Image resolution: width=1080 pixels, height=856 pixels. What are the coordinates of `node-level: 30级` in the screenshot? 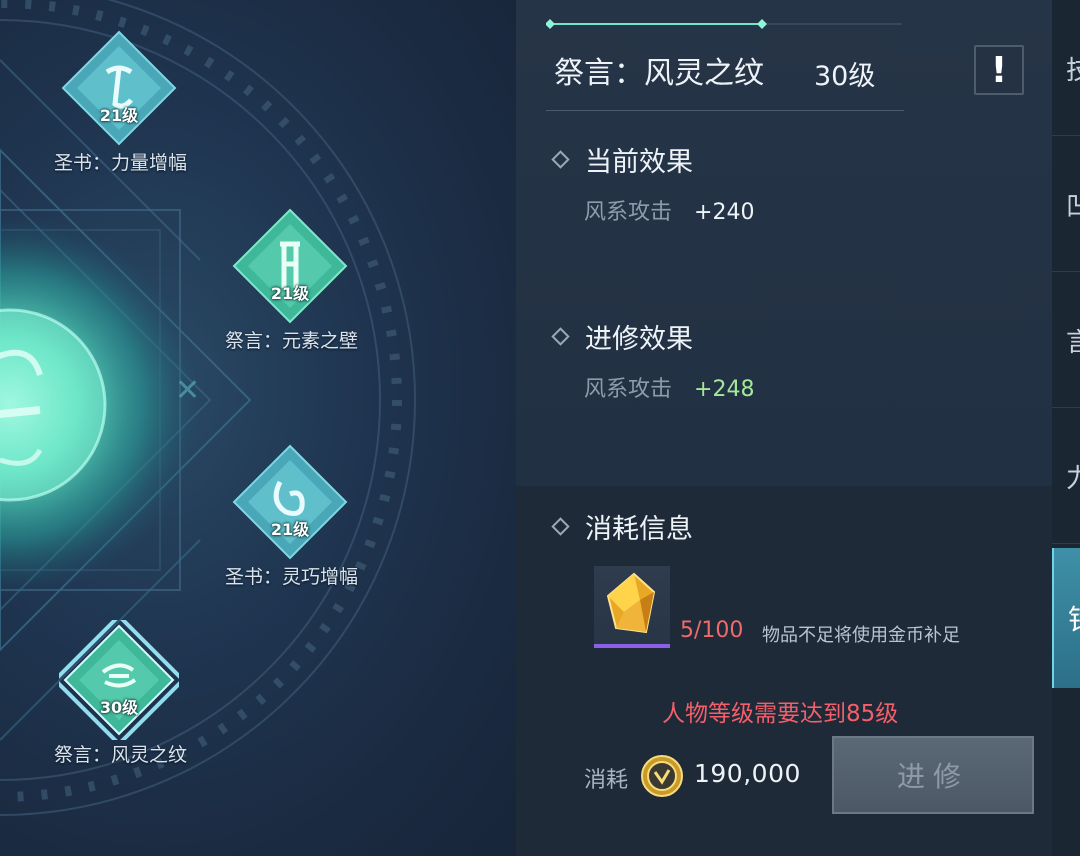 It's located at (119, 707).